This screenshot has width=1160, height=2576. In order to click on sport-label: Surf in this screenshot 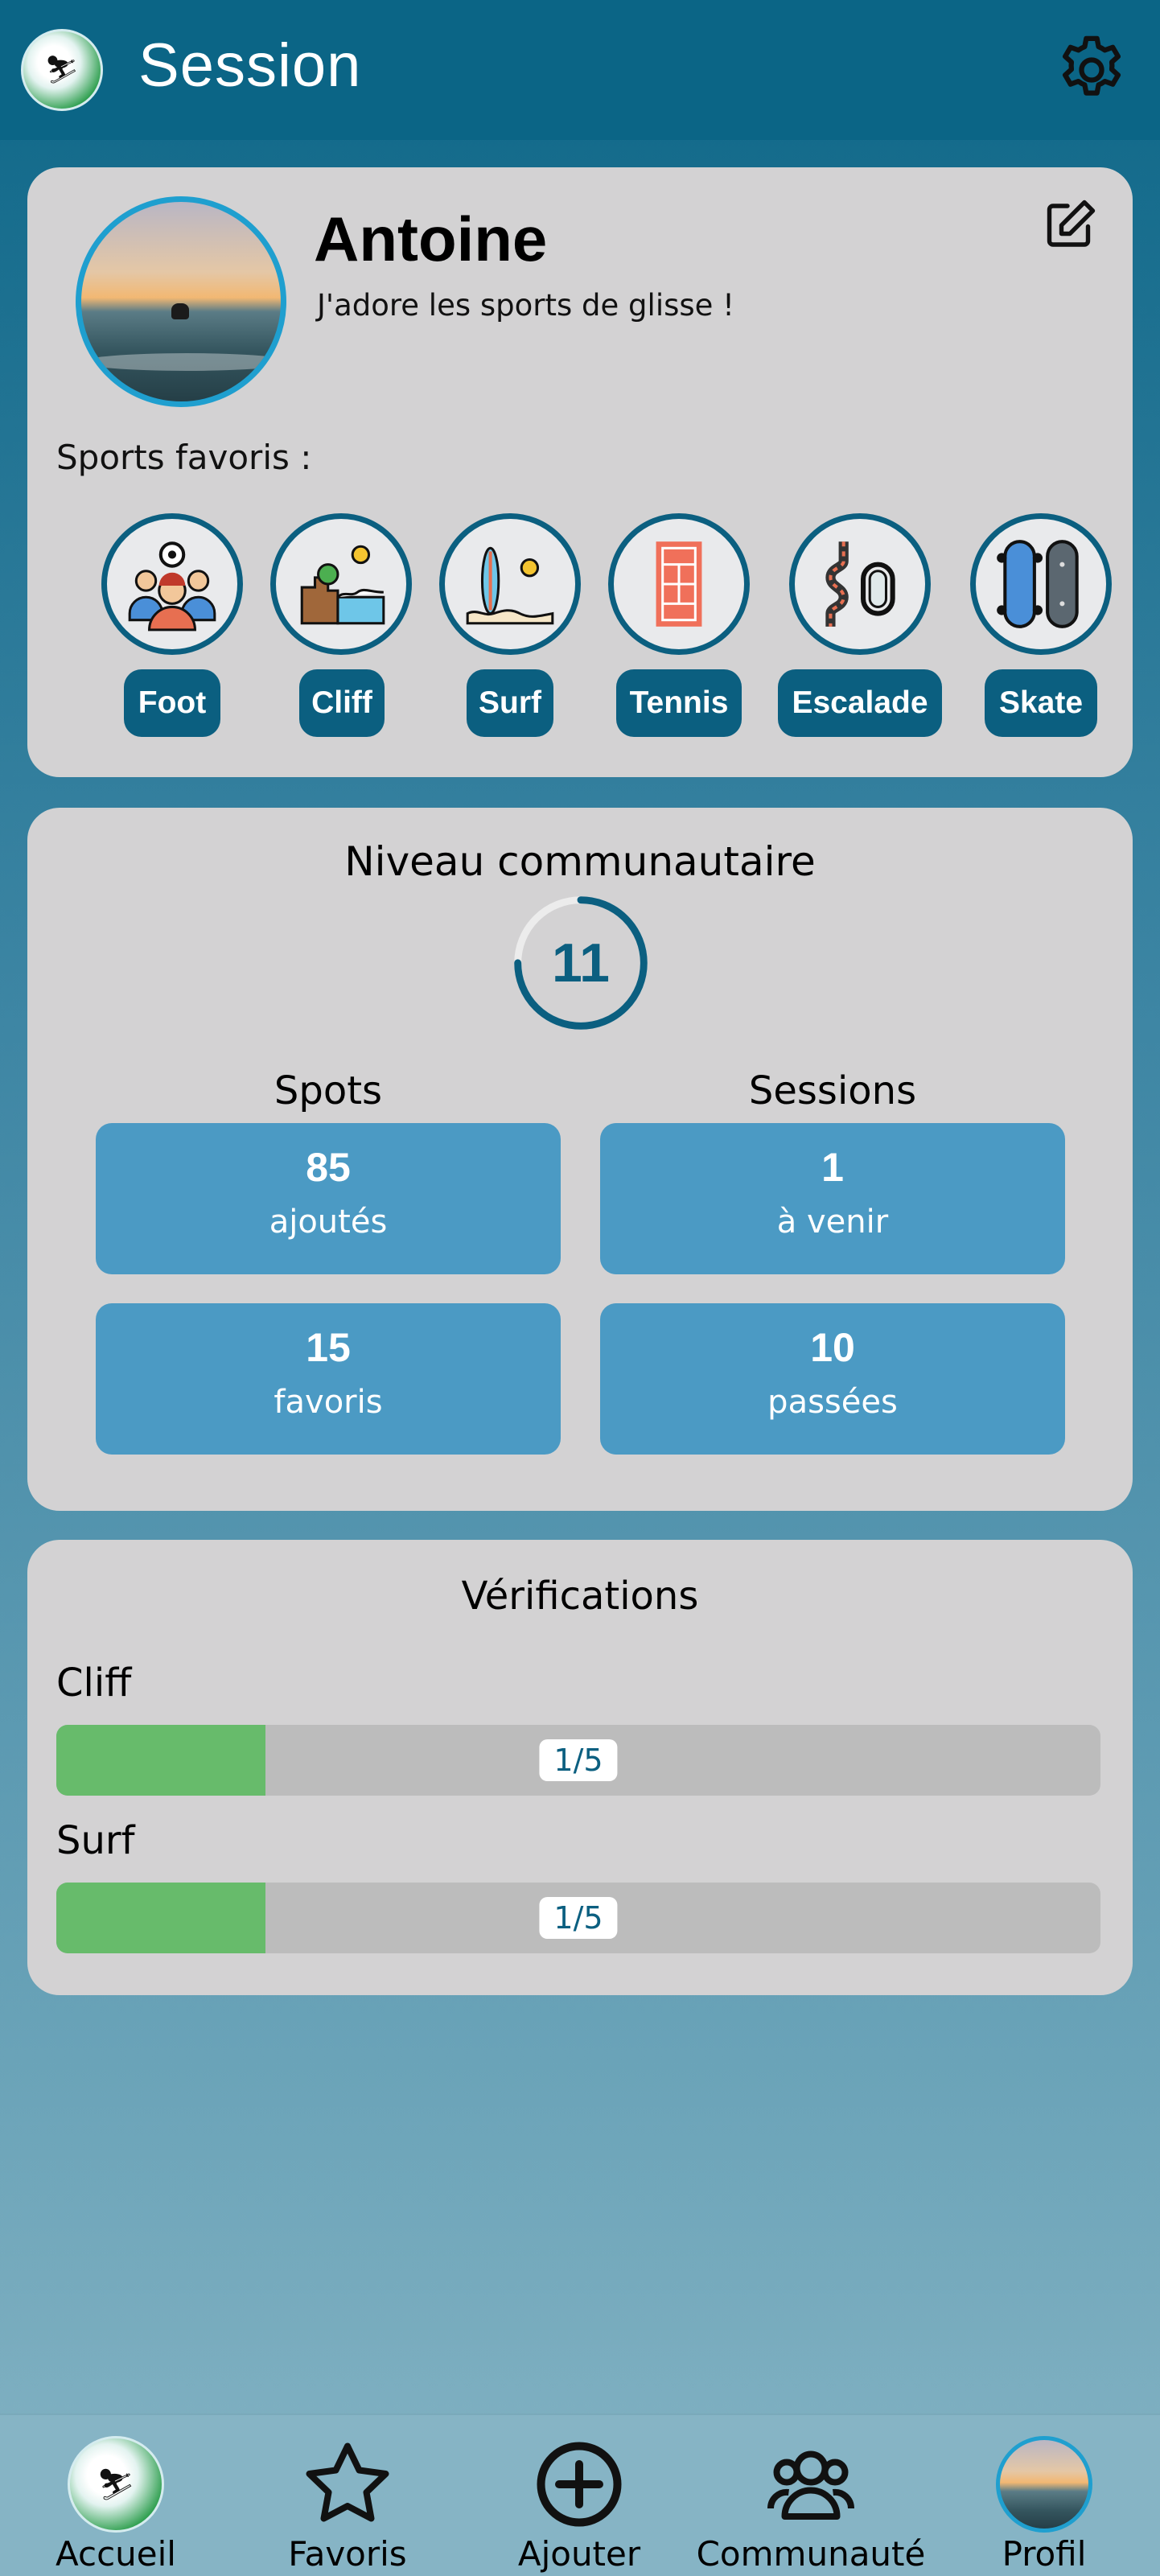, I will do `click(510, 703)`.